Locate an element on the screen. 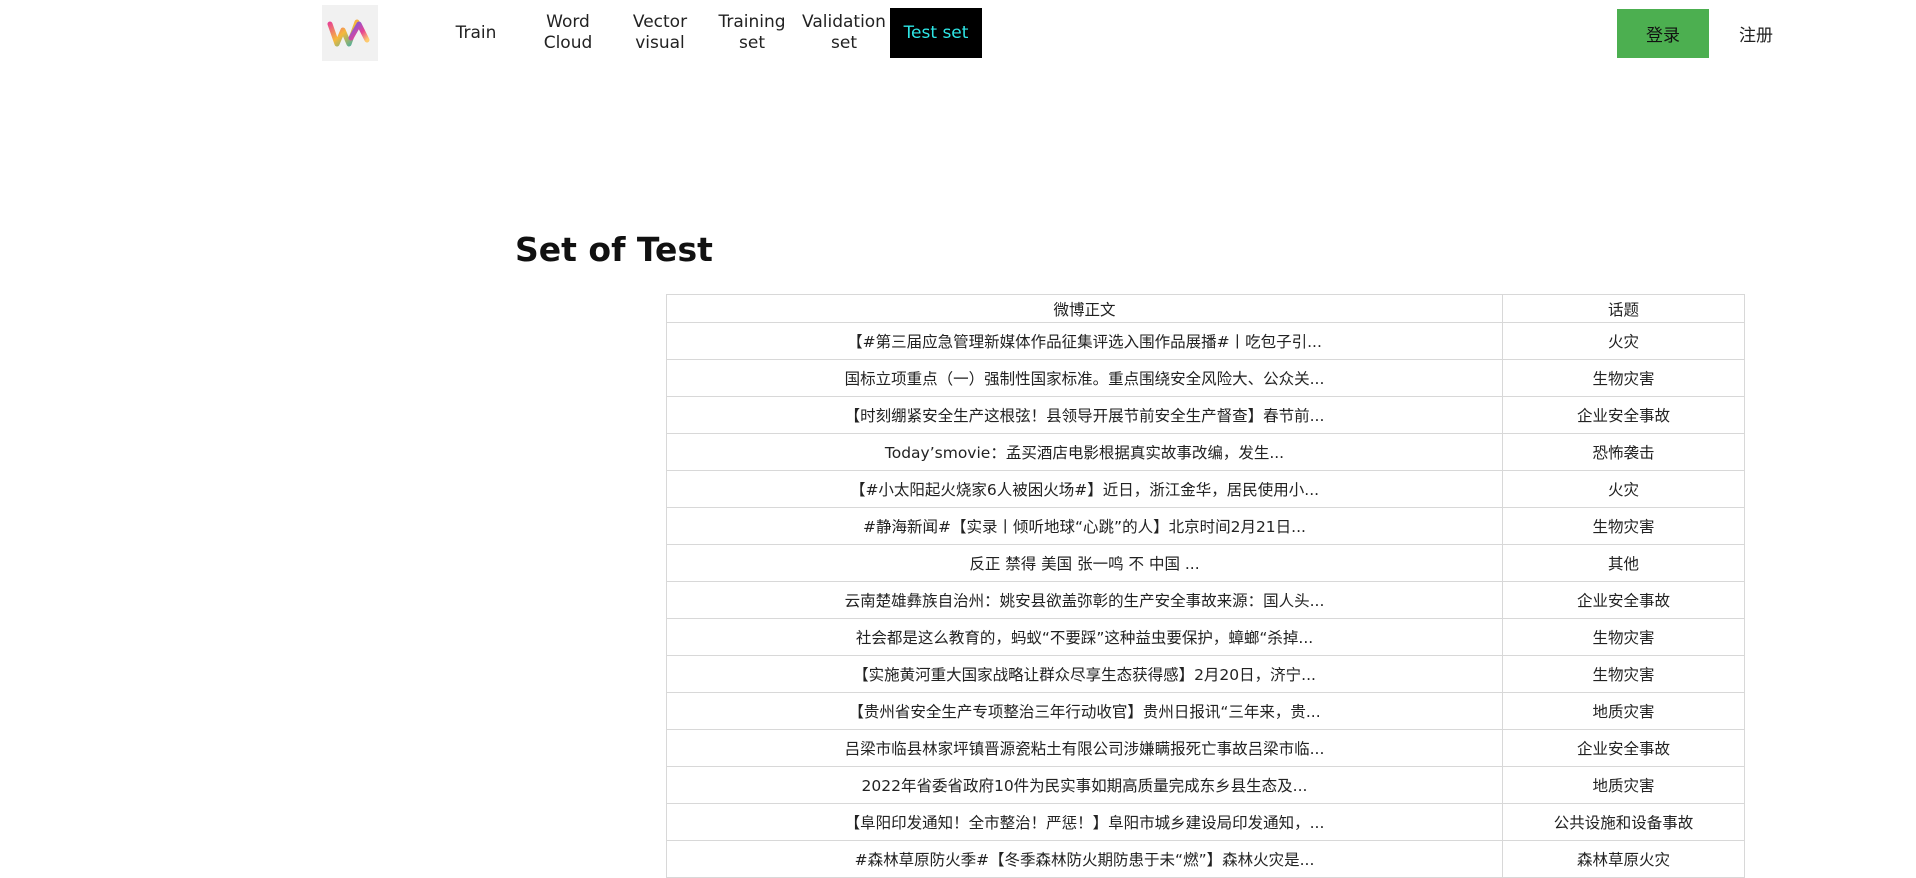  column-header-topic: 话题 is located at coordinates (1623, 308).